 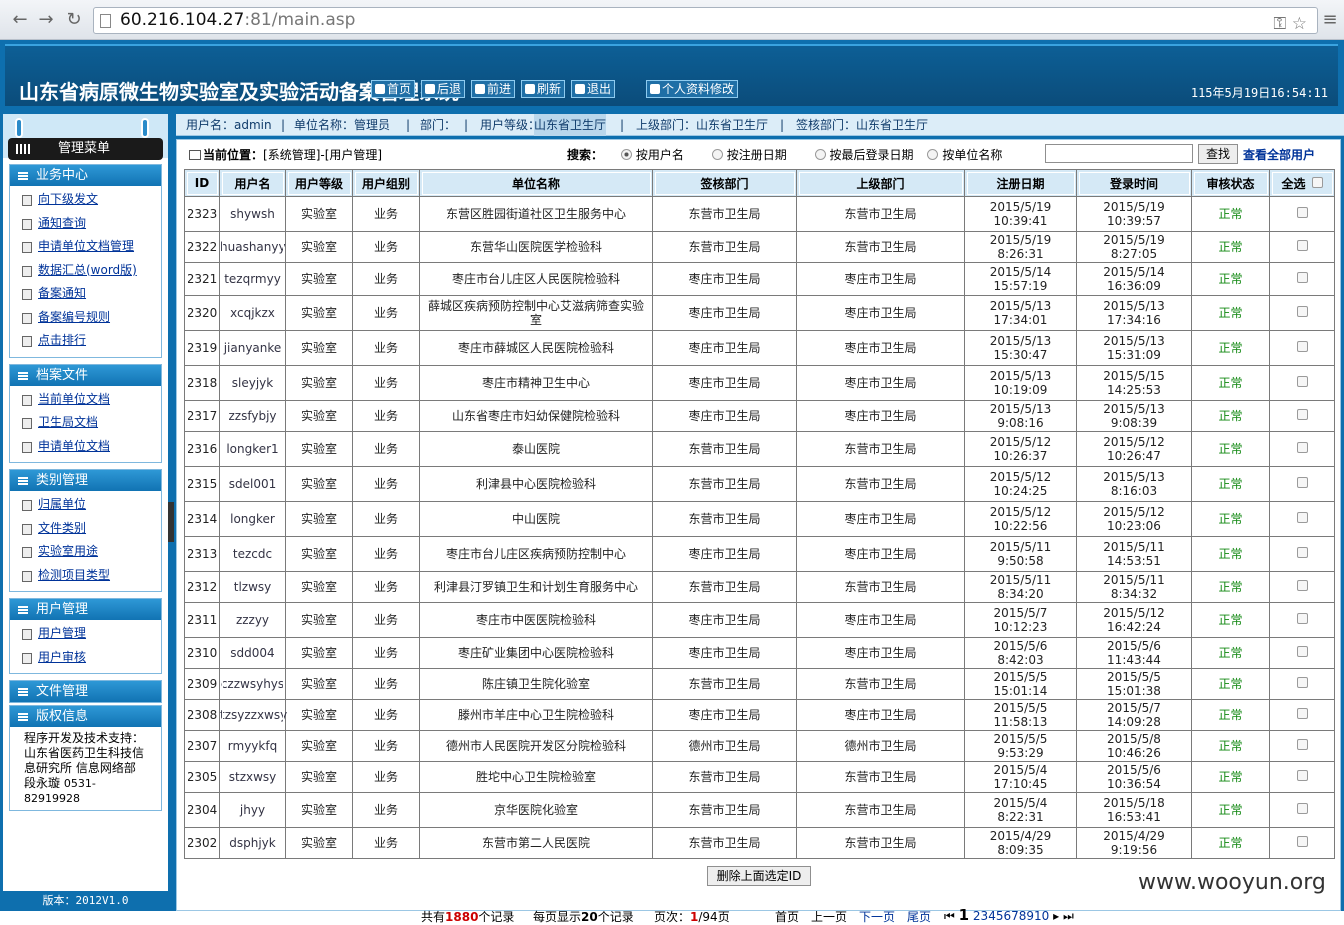 I want to click on select-all-header: 全选, so click(x=1302, y=183).